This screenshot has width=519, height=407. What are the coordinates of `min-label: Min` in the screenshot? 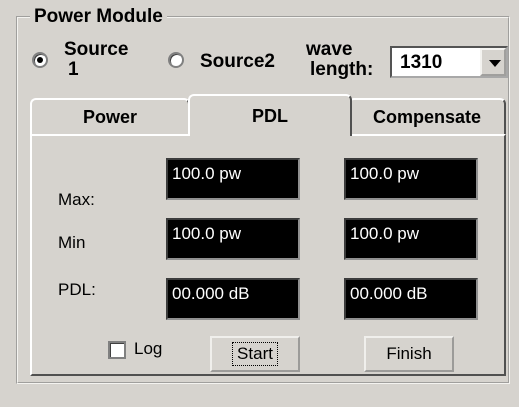 It's located at (72, 242).